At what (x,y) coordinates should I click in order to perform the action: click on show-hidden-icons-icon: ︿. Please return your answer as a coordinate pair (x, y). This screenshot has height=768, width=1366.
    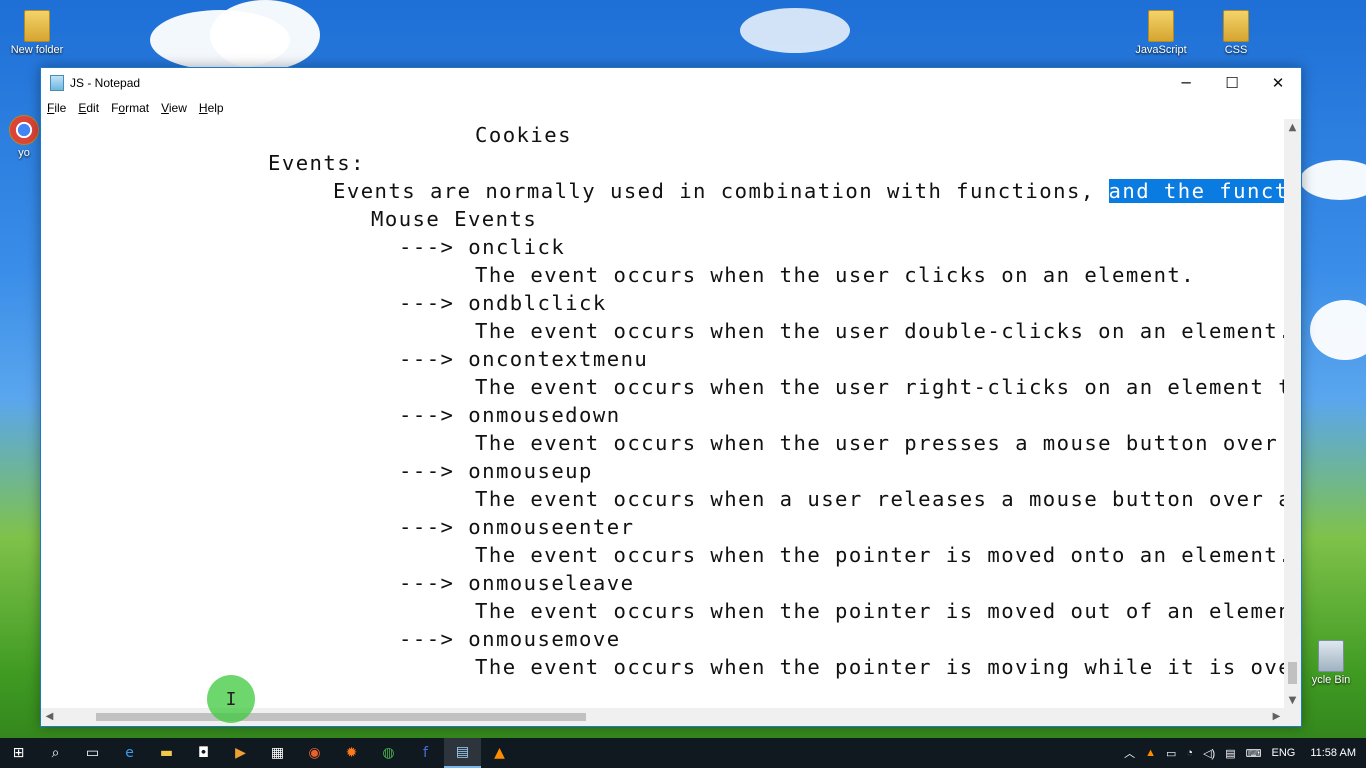
    Looking at the image, I should click on (1129, 753).